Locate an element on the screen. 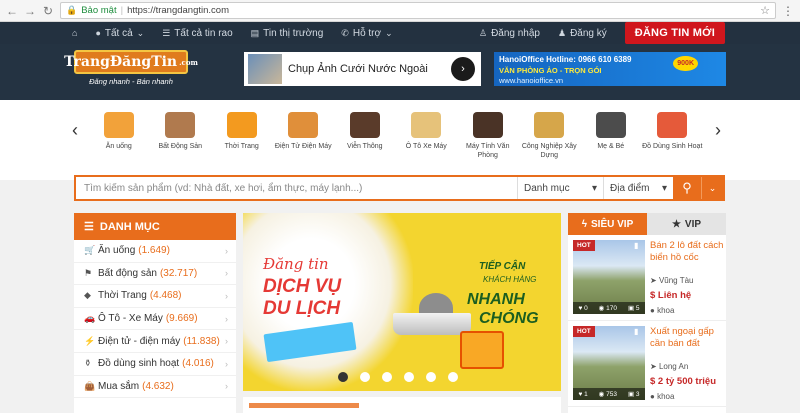 This screenshot has width=800, height=413. sidebar-item: ◆ Thời Trang (4.468) › is located at coordinates (155, 296).